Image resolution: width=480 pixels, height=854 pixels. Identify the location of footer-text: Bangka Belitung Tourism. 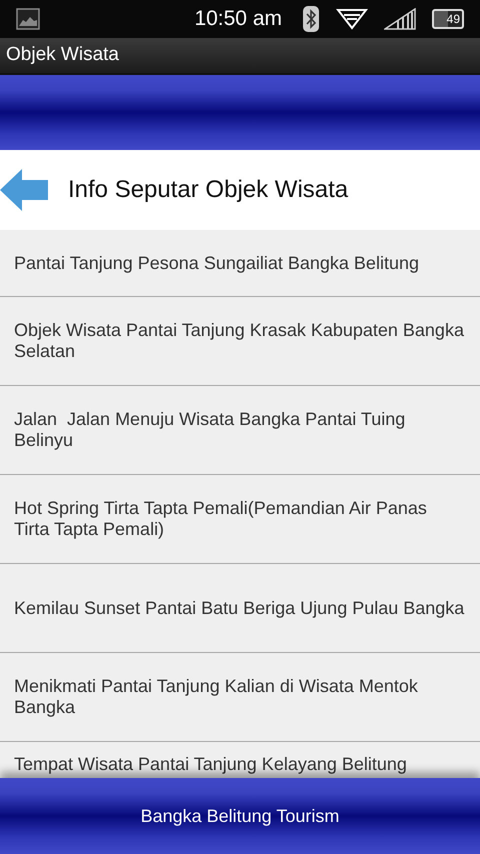
(240, 816).